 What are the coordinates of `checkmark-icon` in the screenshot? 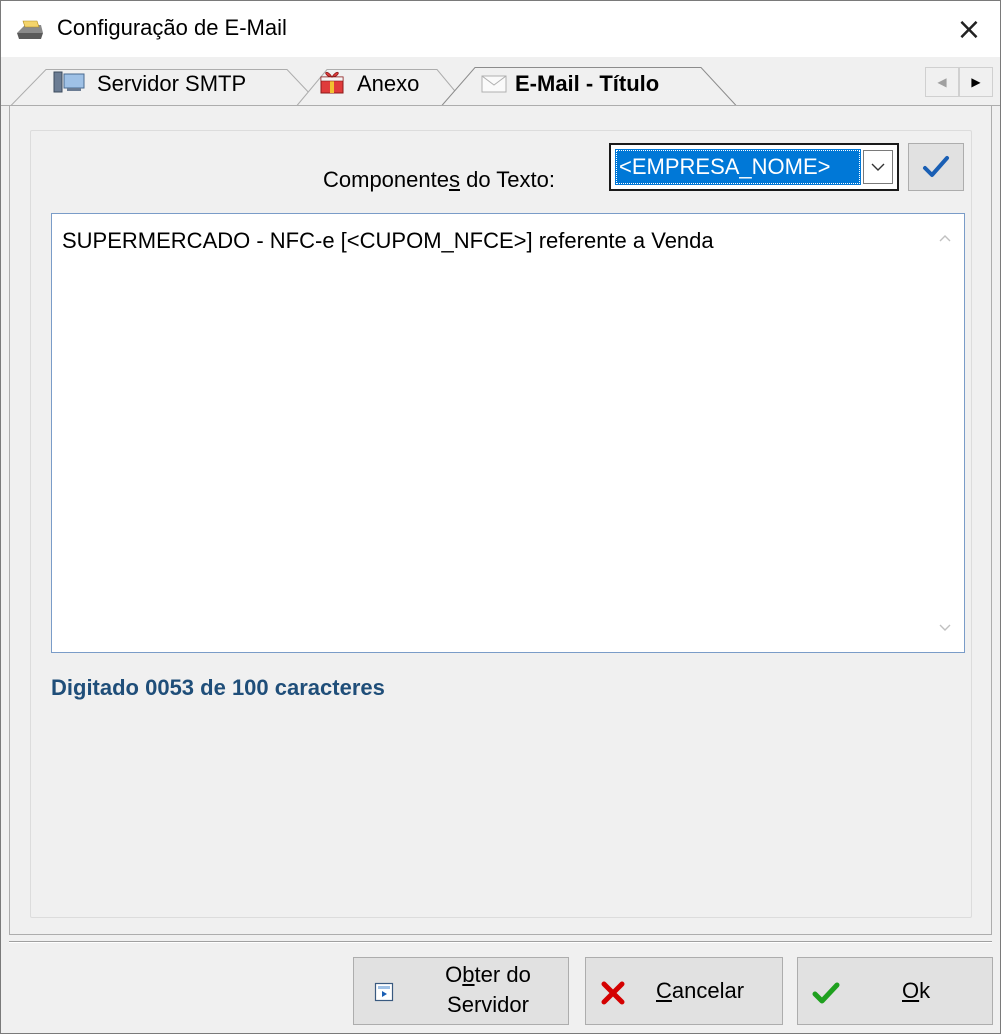 It's located at (936, 166).